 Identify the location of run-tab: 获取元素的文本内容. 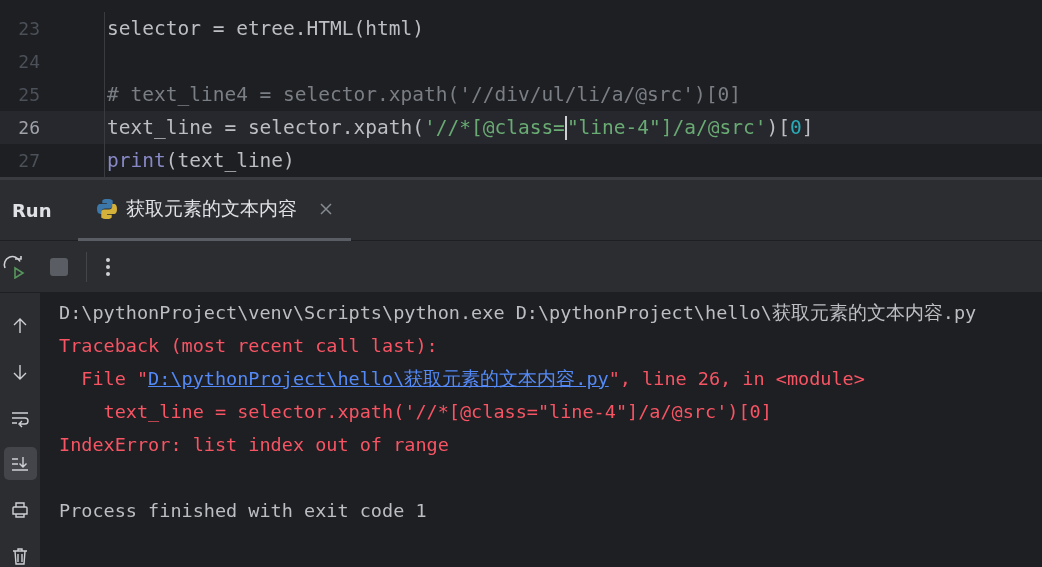
(214, 210).